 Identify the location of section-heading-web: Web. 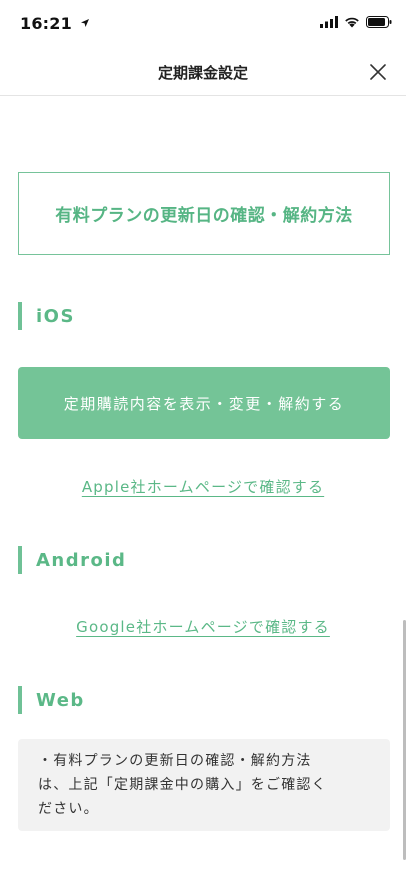
(51, 700).